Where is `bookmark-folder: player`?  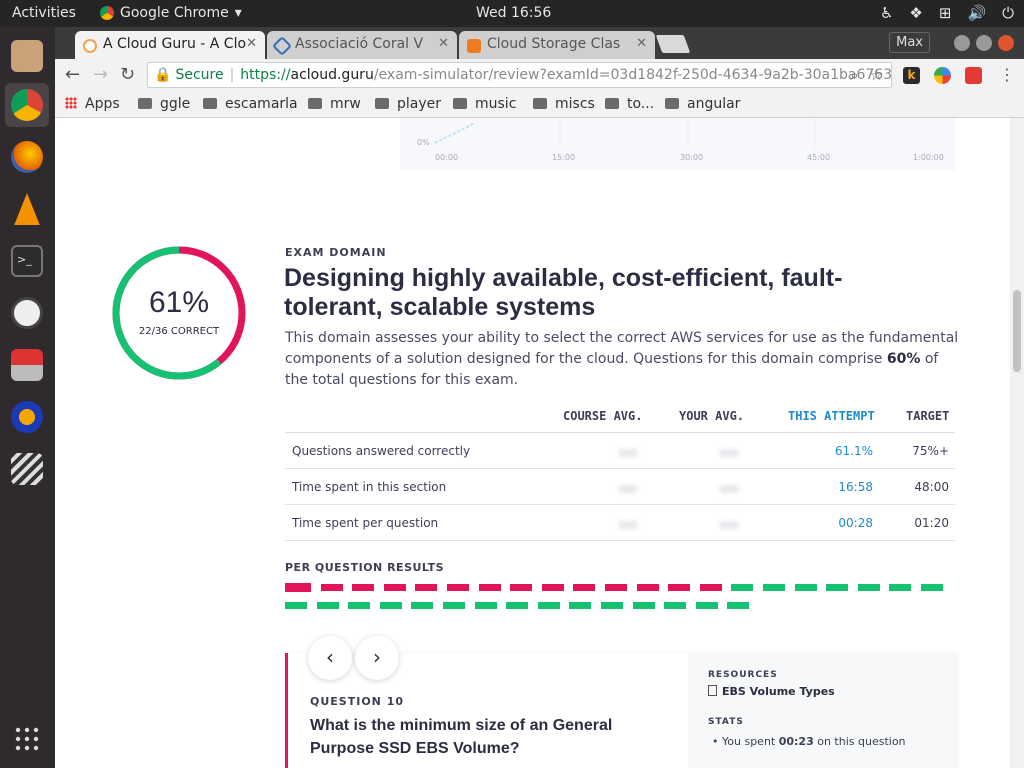 bookmark-folder: player is located at coordinates (408, 104).